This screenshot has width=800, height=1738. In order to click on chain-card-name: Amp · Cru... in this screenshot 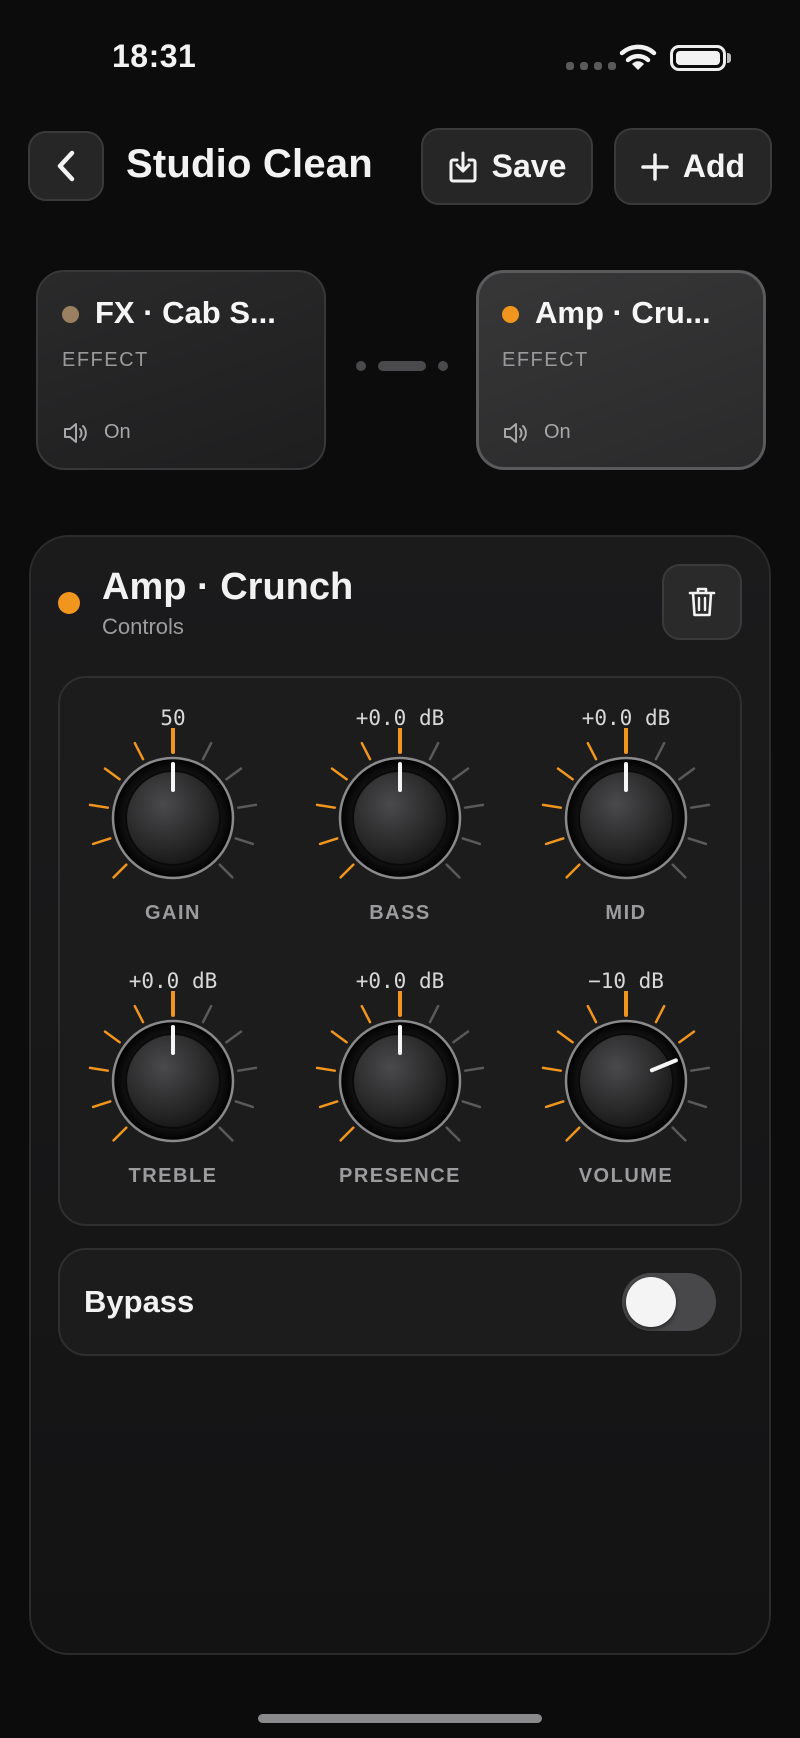, I will do `click(623, 312)`.